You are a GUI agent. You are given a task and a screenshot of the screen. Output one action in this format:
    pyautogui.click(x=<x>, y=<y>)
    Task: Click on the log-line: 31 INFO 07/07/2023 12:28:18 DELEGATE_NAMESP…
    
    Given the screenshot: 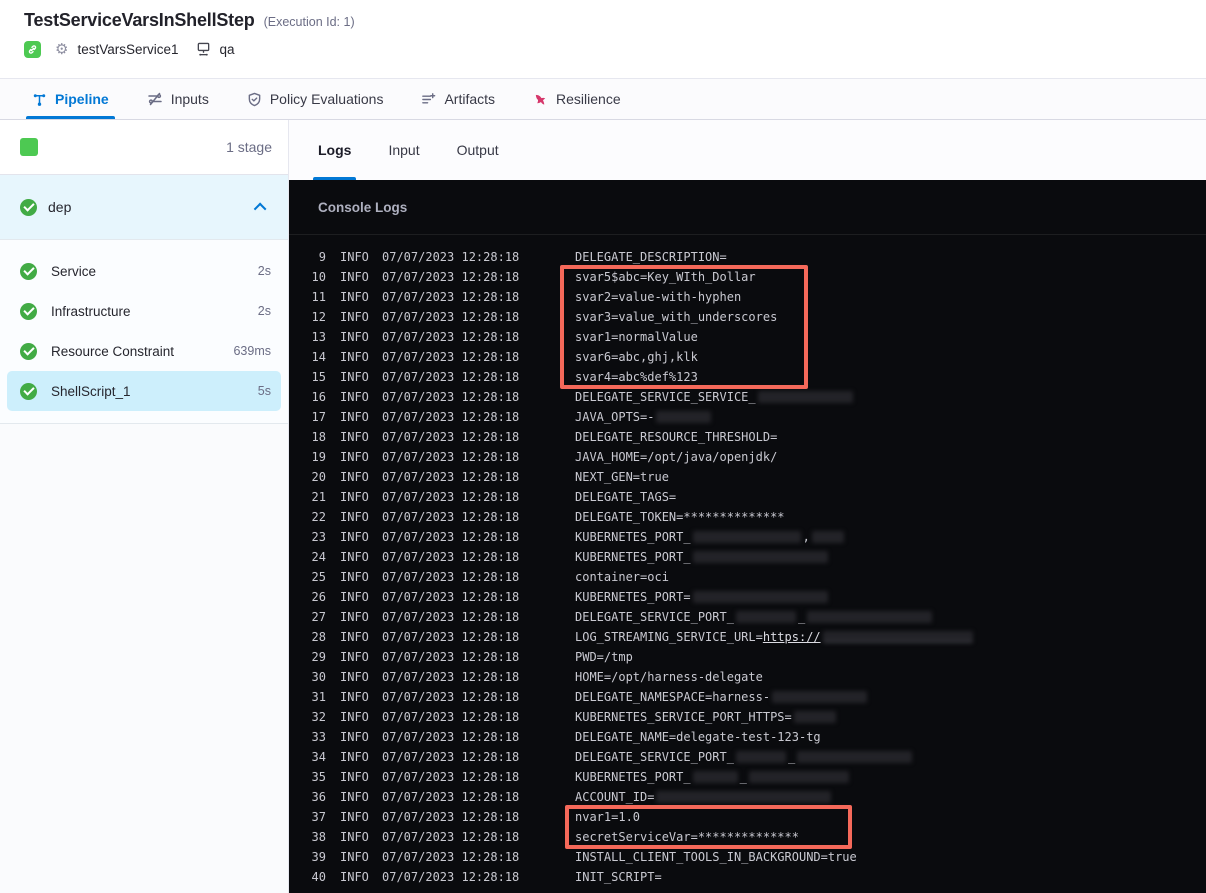 What is the action you would take?
    pyautogui.click(x=747, y=697)
    